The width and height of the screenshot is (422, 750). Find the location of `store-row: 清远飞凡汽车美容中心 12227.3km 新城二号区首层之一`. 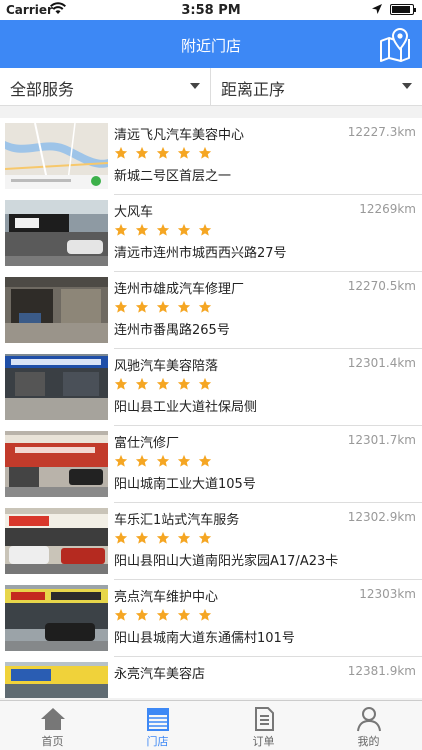

store-row: 清远飞凡汽车美容中心 12227.3km 新城二号区首层之一 is located at coordinates (211, 156).